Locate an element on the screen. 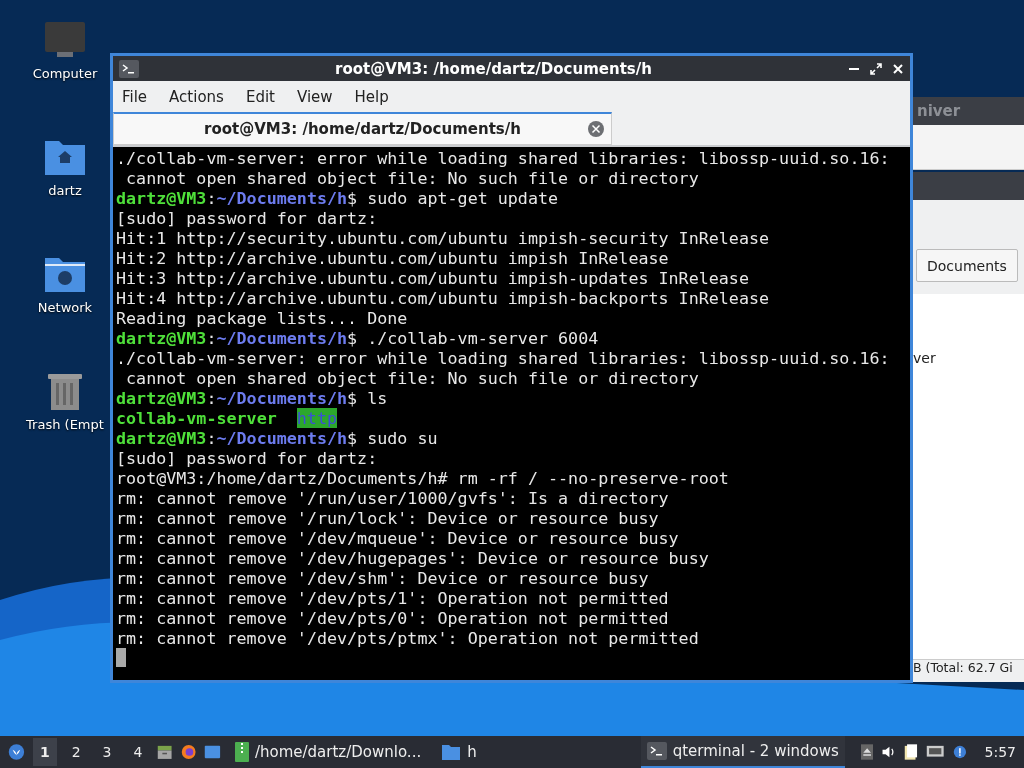 This screenshot has width=1024, height=768. clock: 5:57 is located at coordinates (1000, 752).